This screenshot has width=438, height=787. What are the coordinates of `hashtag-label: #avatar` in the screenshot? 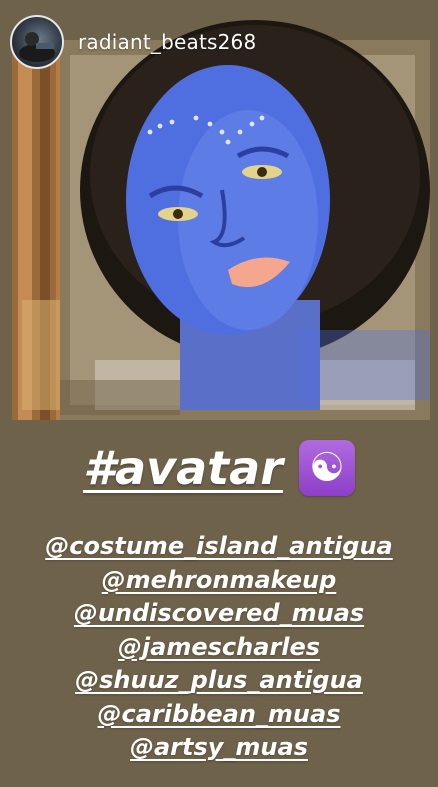 It's located at (183, 468).